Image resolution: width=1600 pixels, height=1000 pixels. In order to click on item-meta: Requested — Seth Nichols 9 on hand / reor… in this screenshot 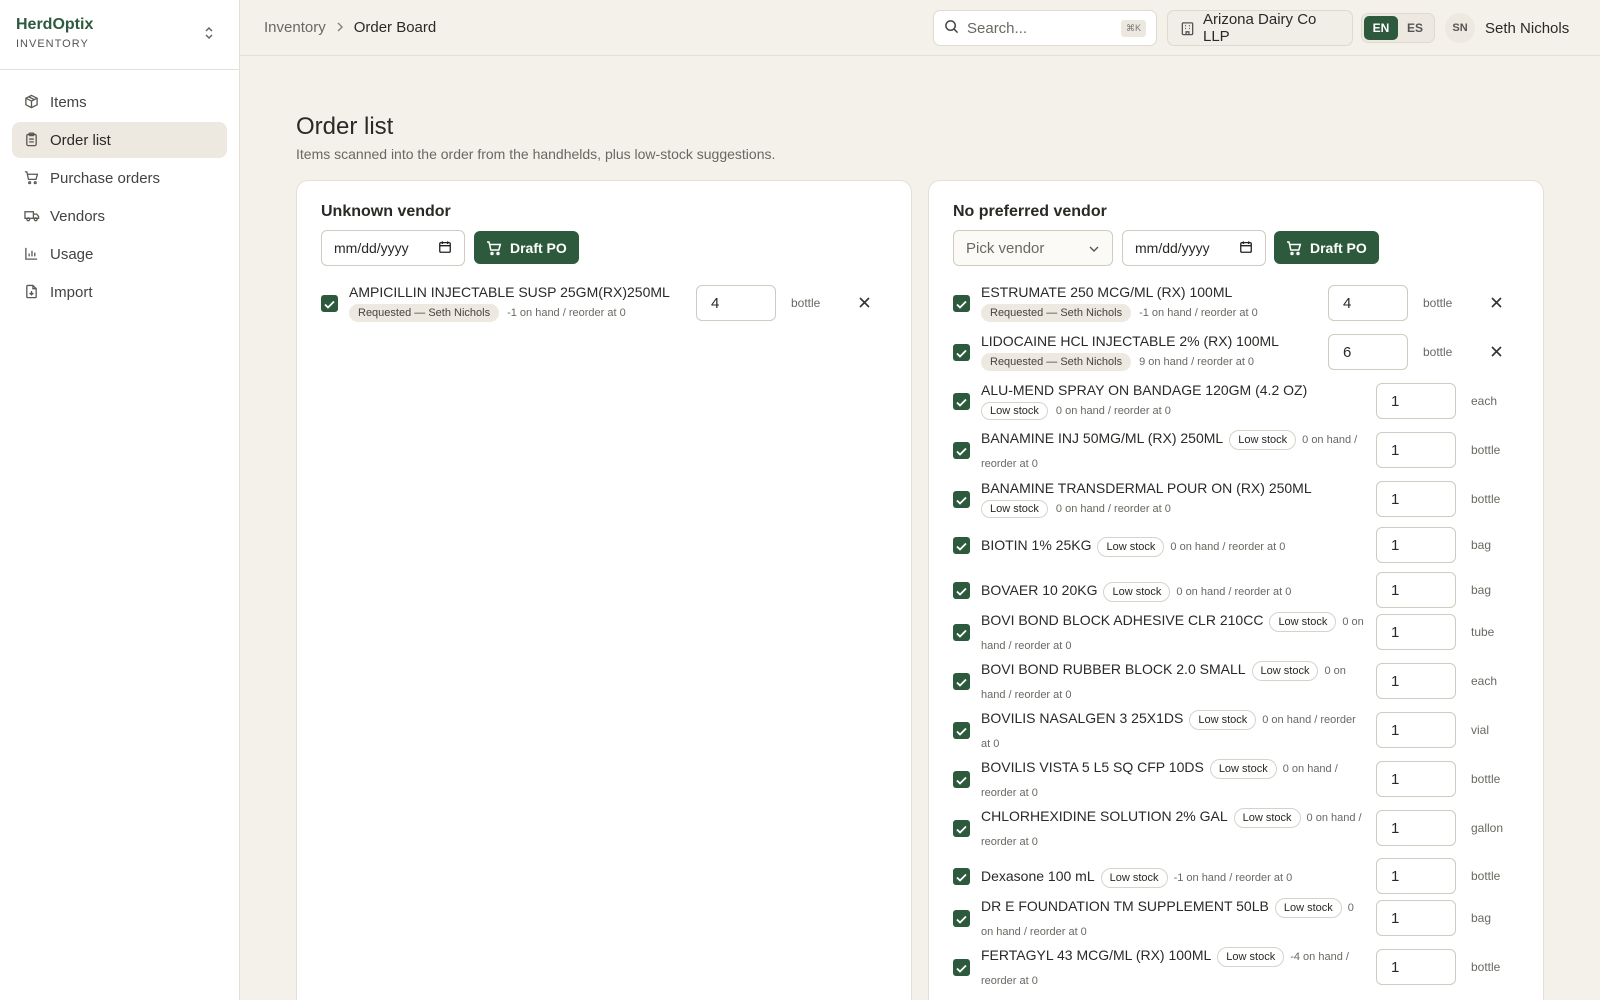, I will do `click(1148, 362)`.